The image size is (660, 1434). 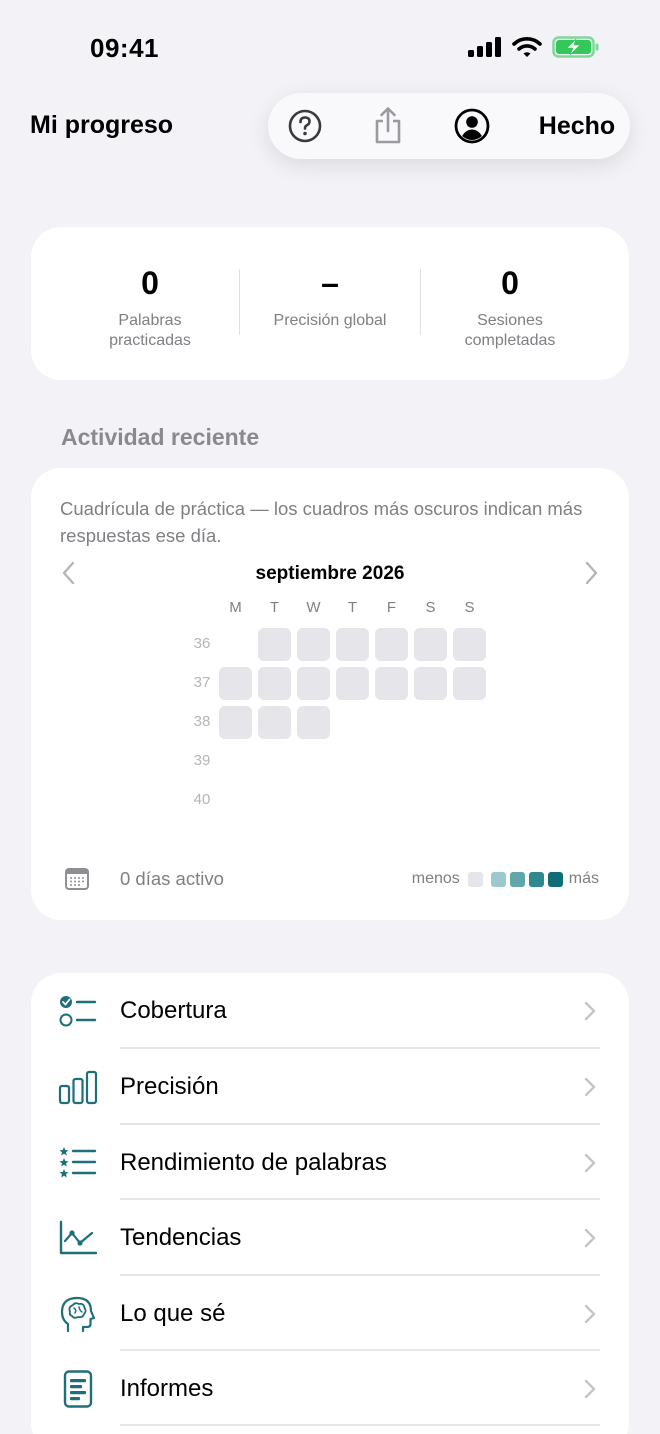 I want to click on account-icon, so click(x=472, y=126).